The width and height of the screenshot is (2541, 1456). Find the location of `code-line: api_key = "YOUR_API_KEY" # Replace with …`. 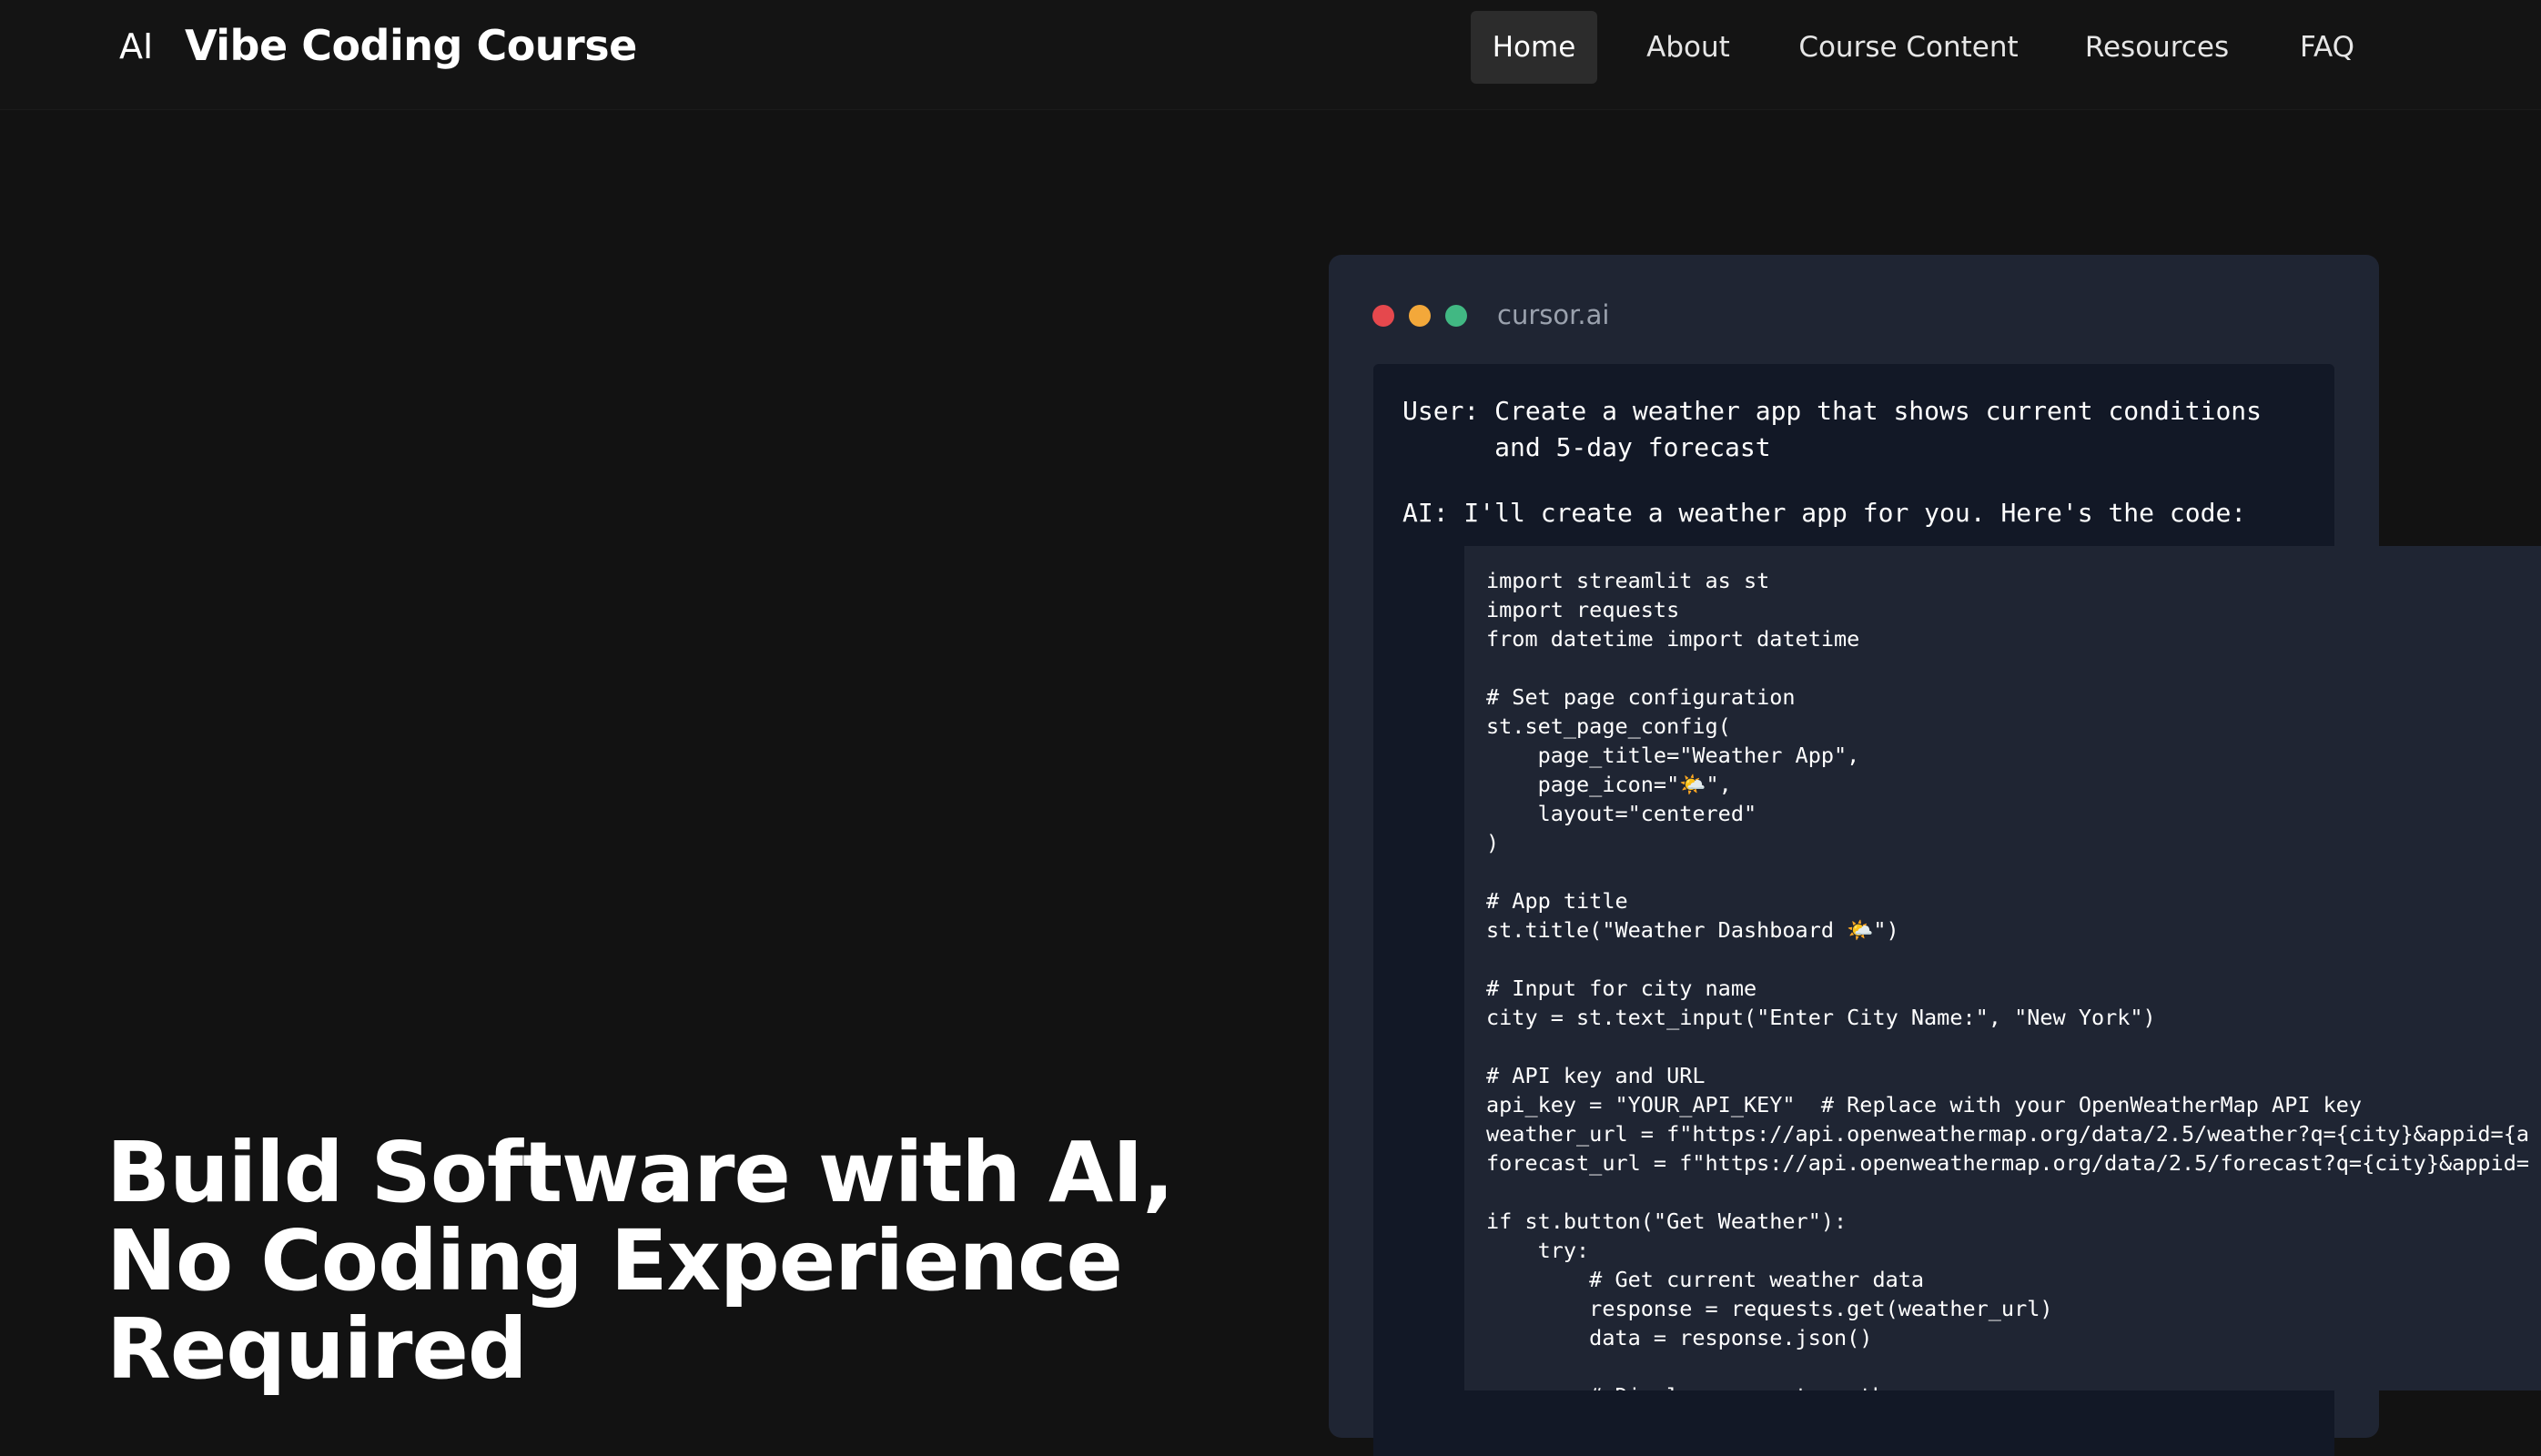

code-line: api_key = "YOUR_API_KEY" # Replace with … is located at coordinates (1924, 1105).